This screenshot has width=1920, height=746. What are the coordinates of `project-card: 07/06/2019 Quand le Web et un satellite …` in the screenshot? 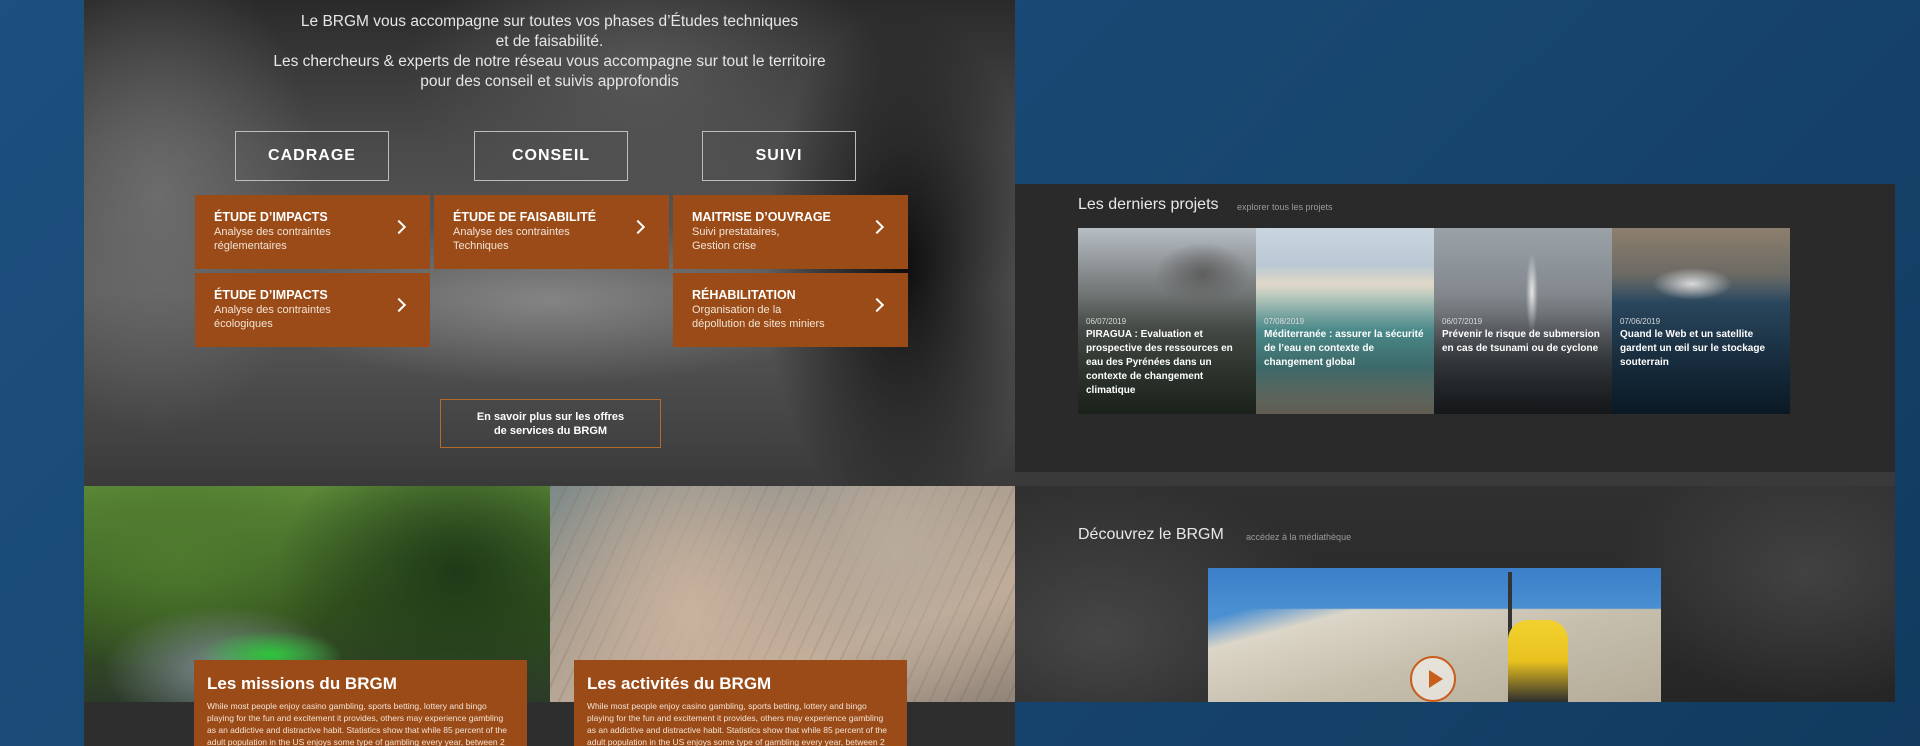 It's located at (1701, 321).